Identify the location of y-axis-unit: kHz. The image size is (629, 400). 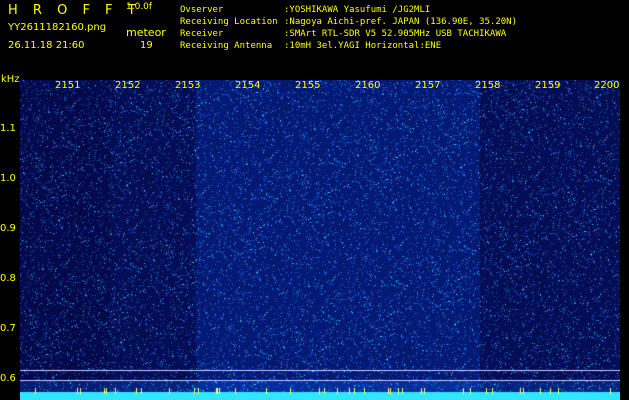
(10, 79).